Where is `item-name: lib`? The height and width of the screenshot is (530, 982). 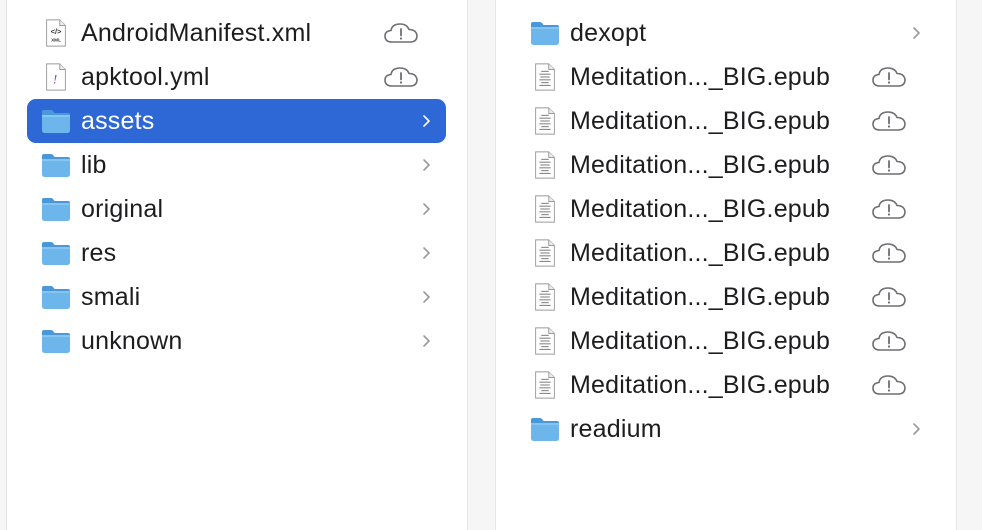 item-name: lib is located at coordinates (94, 164).